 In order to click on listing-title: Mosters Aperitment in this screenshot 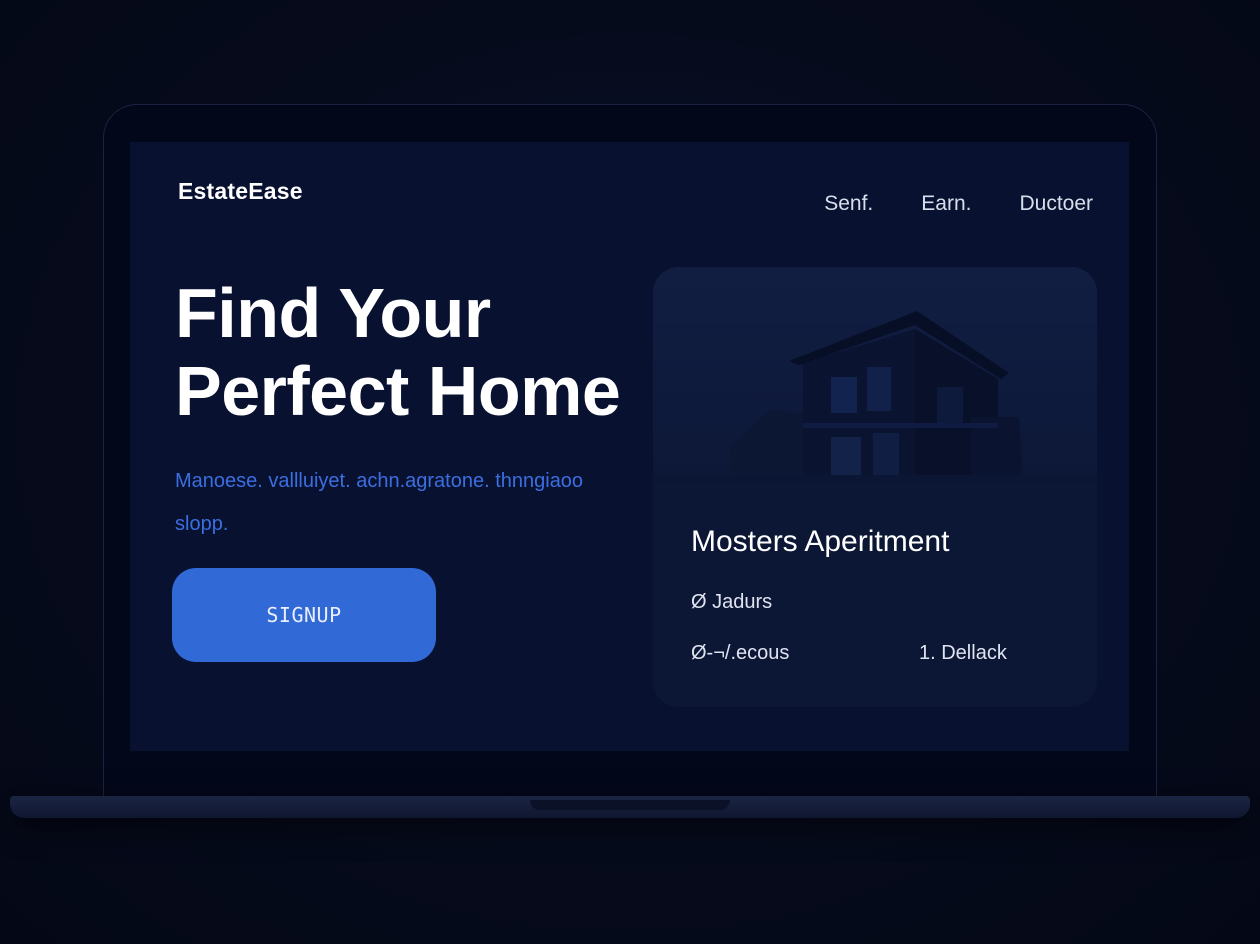, I will do `click(820, 541)`.